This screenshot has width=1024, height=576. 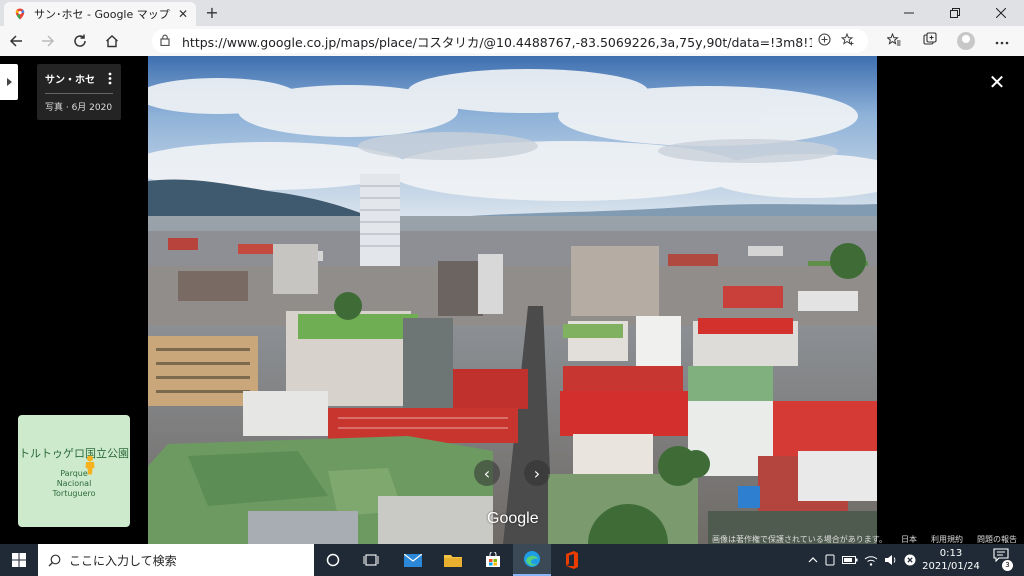 What do you see at coordinates (813, 560) in the screenshot?
I see `chevron-up-icon` at bounding box center [813, 560].